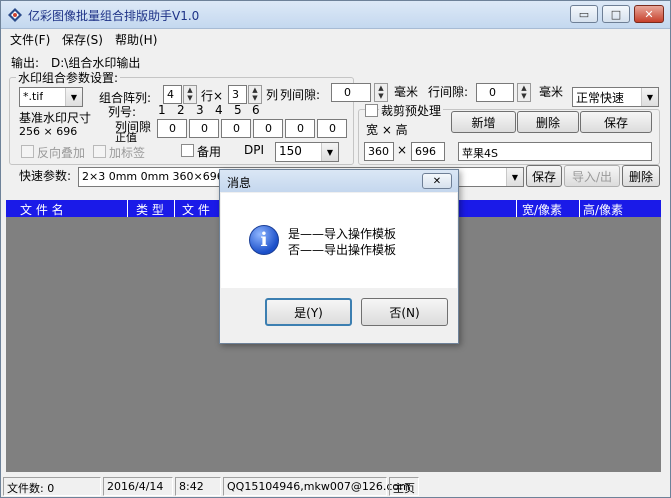  I want to click on col-gap-spinner: ▲ ▼, so click(381, 92).